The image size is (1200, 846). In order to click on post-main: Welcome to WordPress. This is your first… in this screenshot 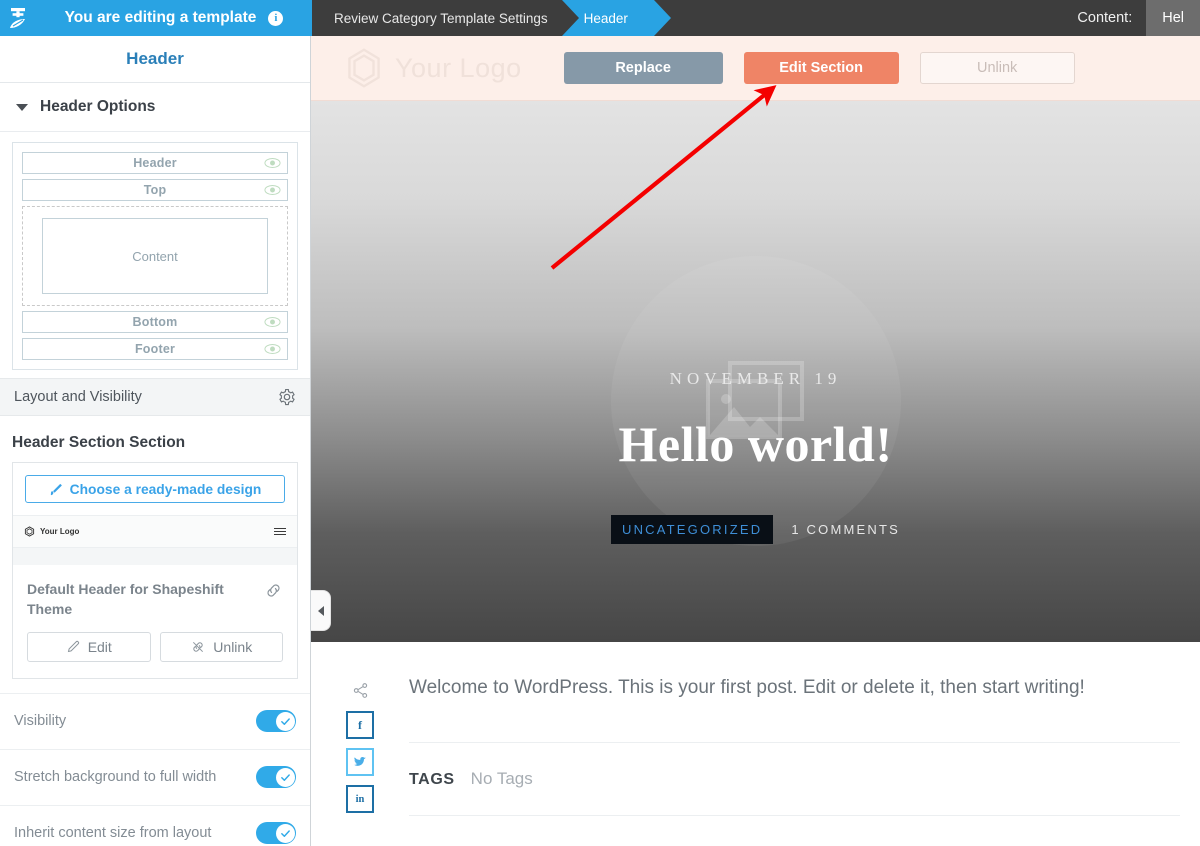, I will do `click(804, 760)`.